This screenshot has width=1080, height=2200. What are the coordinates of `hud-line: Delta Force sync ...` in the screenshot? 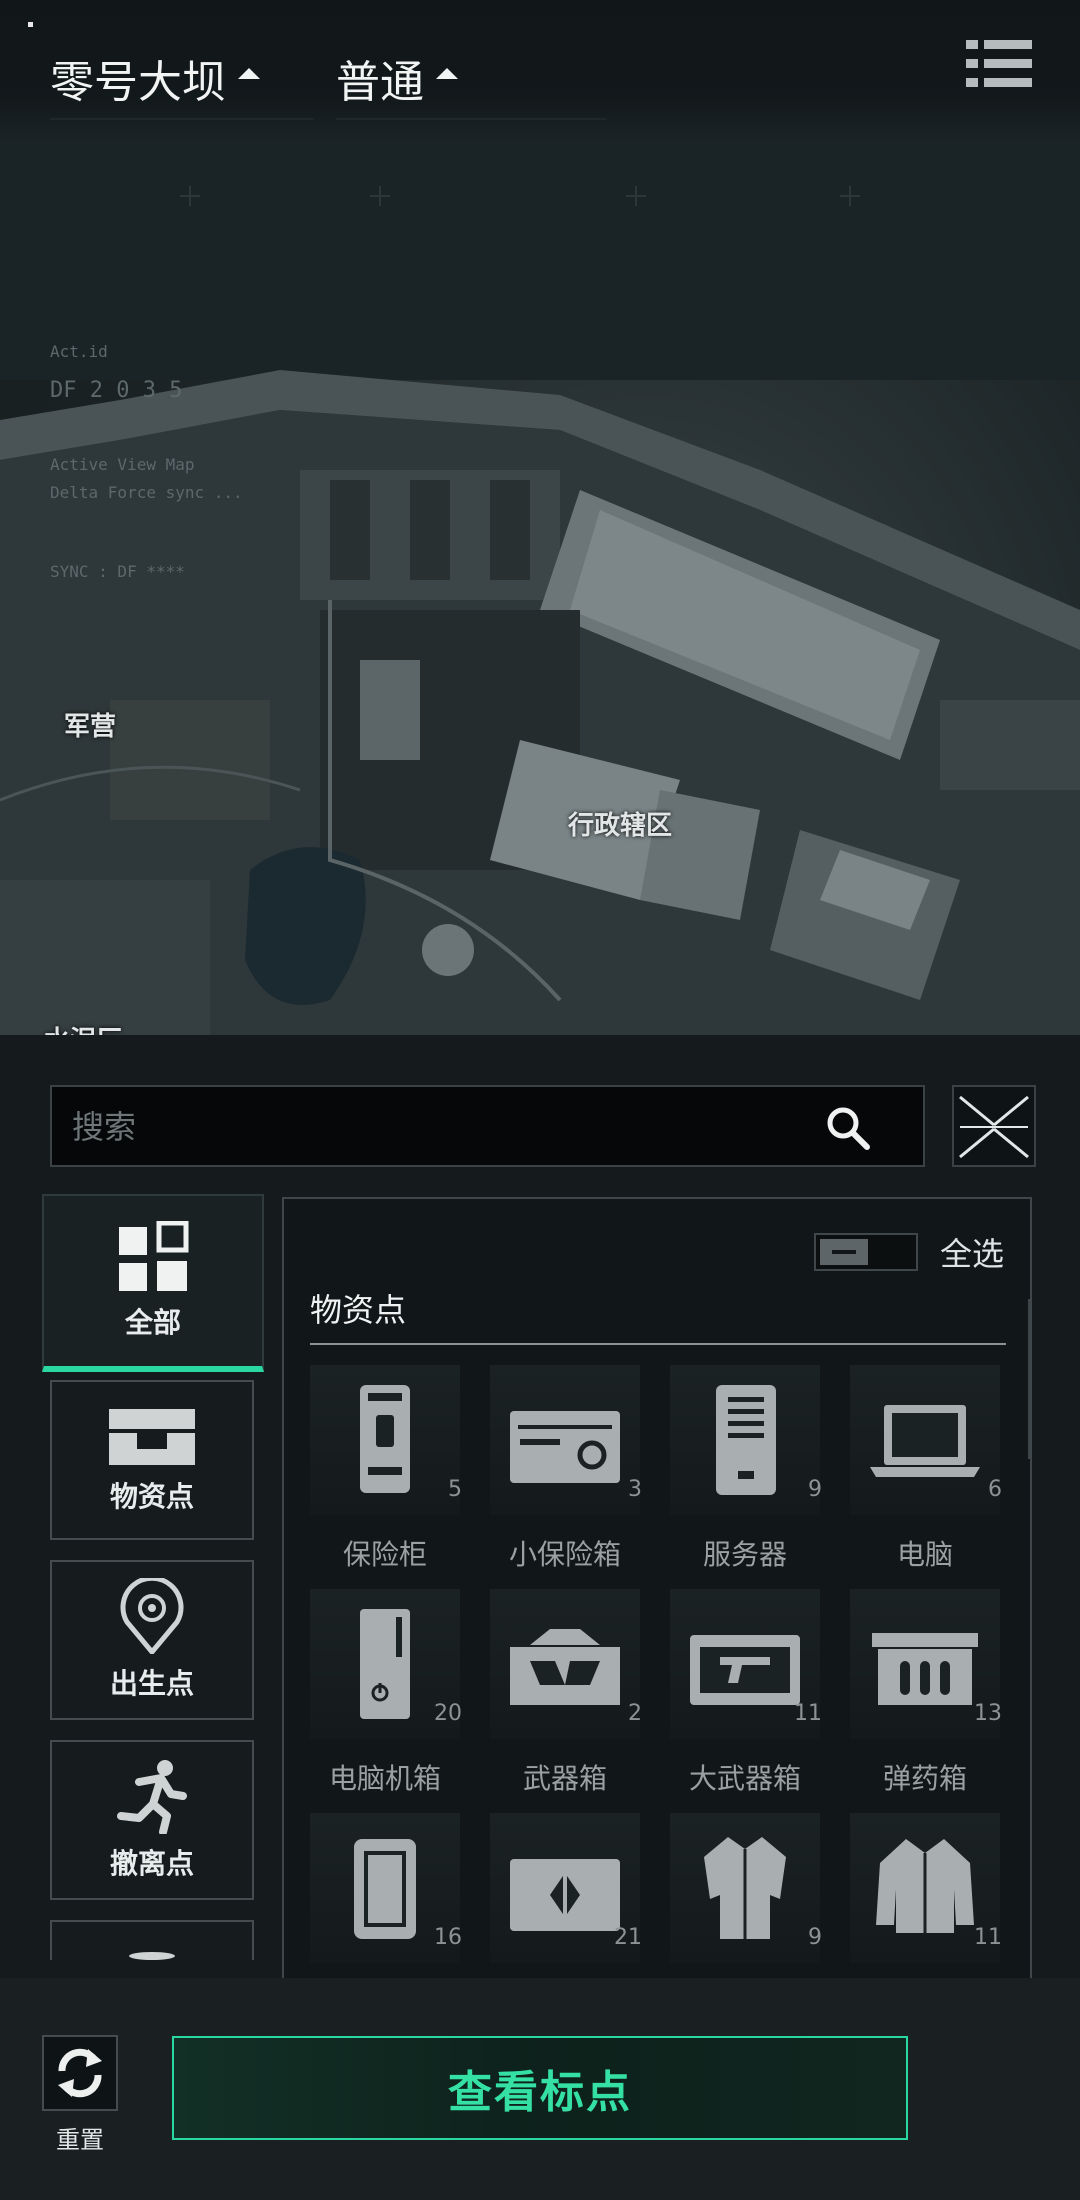 It's located at (146, 492).